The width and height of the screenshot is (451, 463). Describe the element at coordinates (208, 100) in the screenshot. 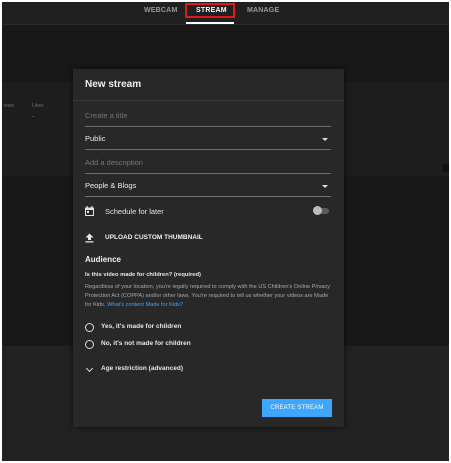

I see `dialog-divider` at that location.